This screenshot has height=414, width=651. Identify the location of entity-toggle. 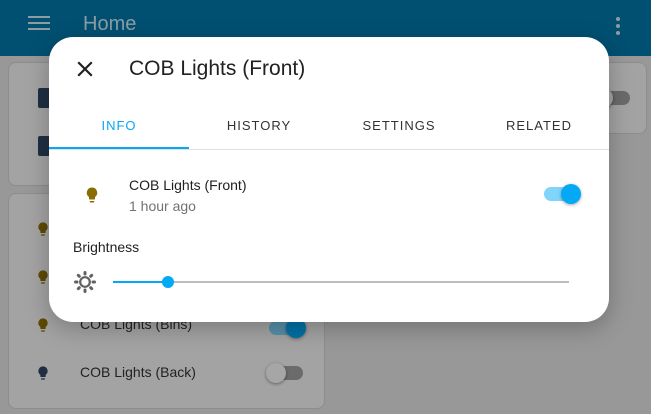
(562, 194).